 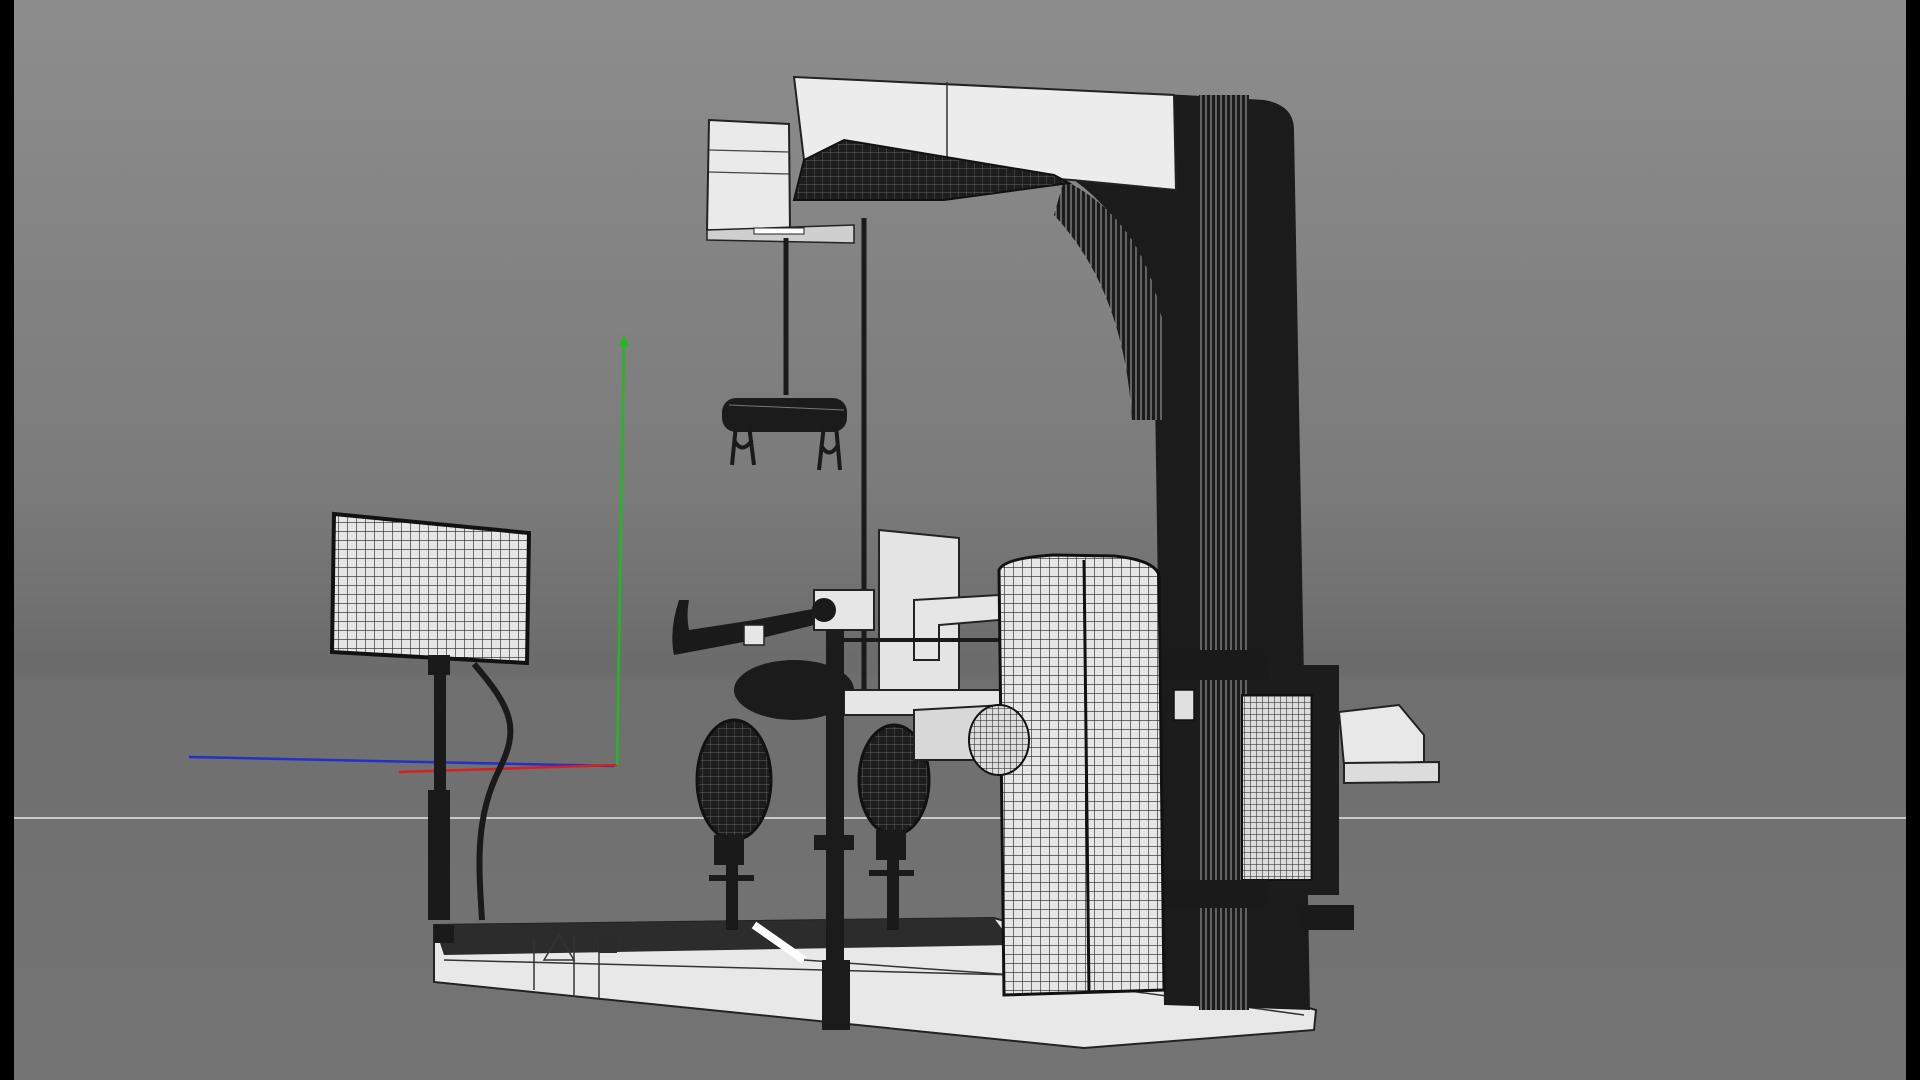 What do you see at coordinates (7, 540) in the screenshot?
I see `window-left-border` at bounding box center [7, 540].